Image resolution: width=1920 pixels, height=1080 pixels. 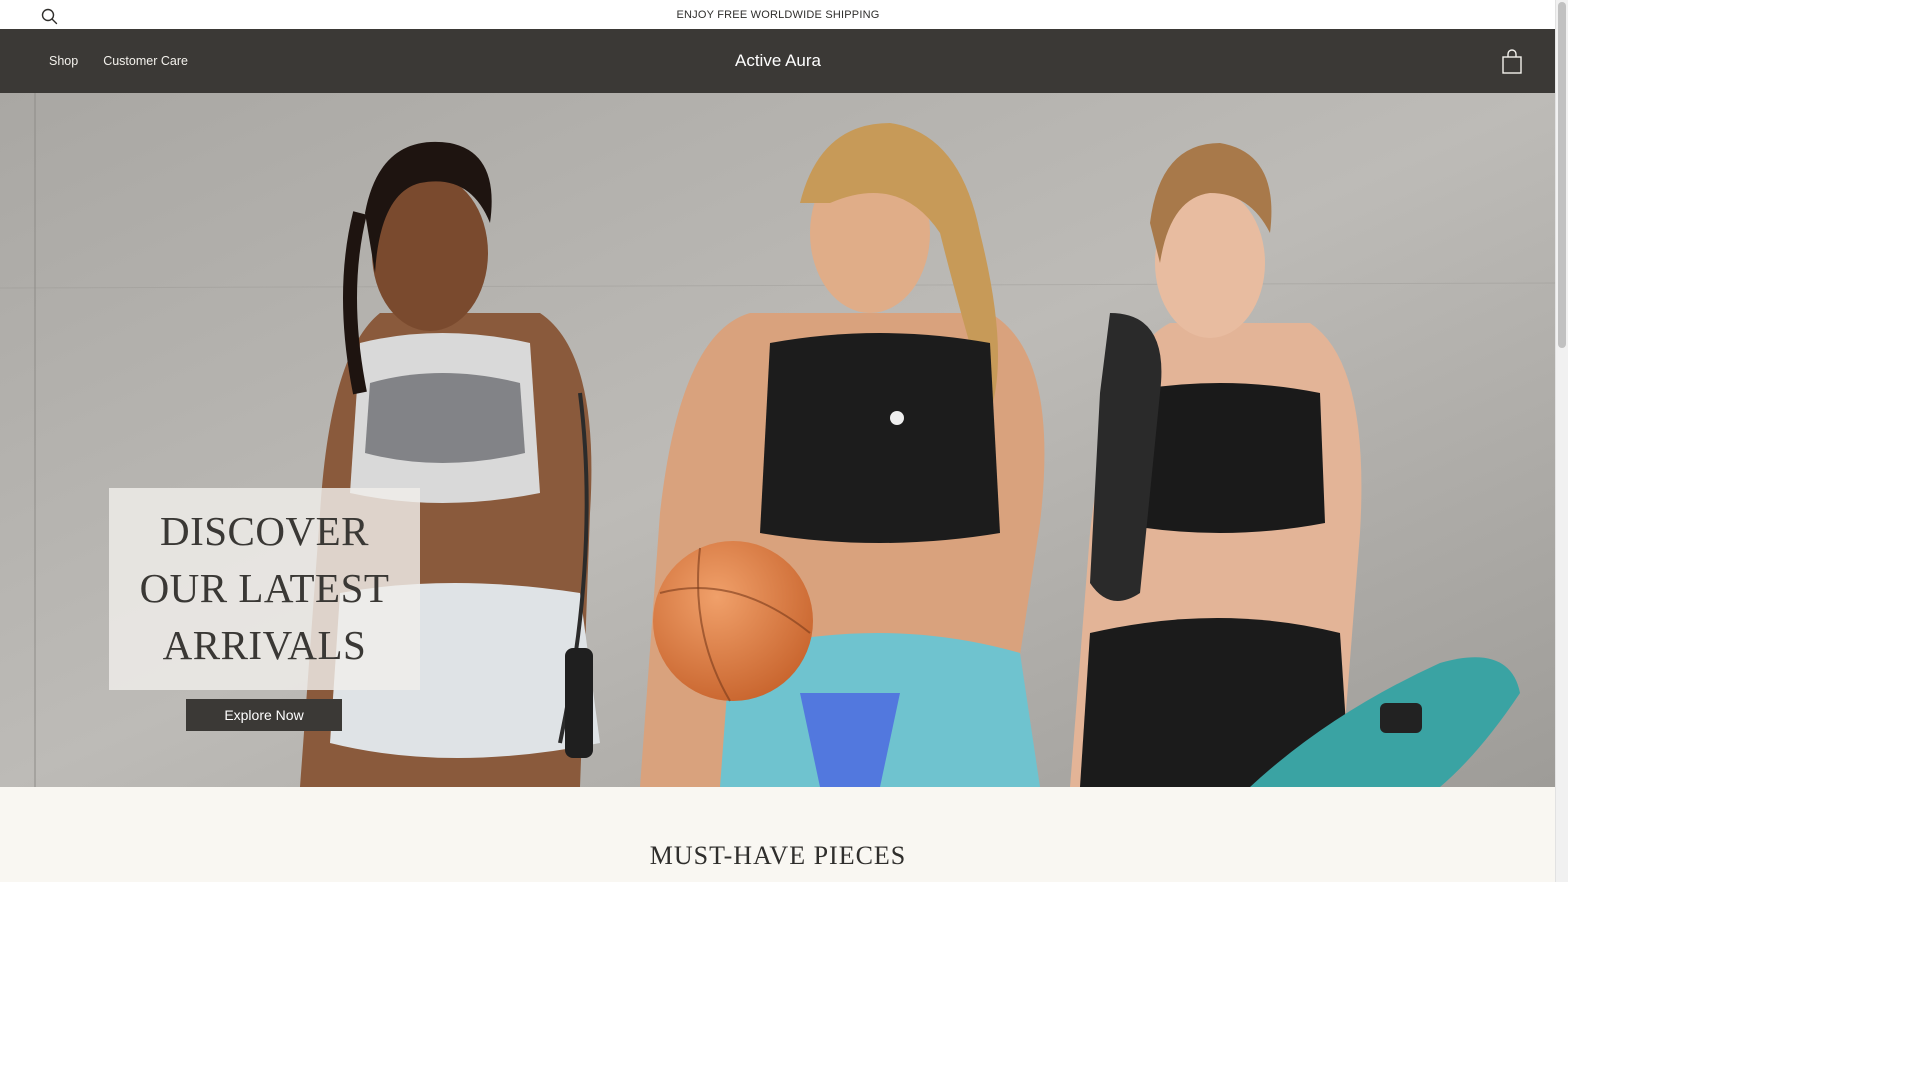 I want to click on basketball, so click(x=733, y=621).